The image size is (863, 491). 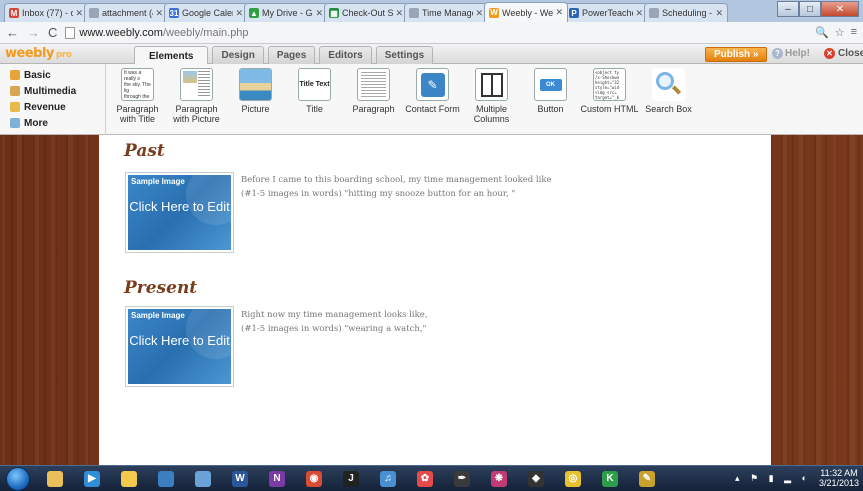 What do you see at coordinates (33, 32) in the screenshot?
I see `forward-icon: →` at bounding box center [33, 32].